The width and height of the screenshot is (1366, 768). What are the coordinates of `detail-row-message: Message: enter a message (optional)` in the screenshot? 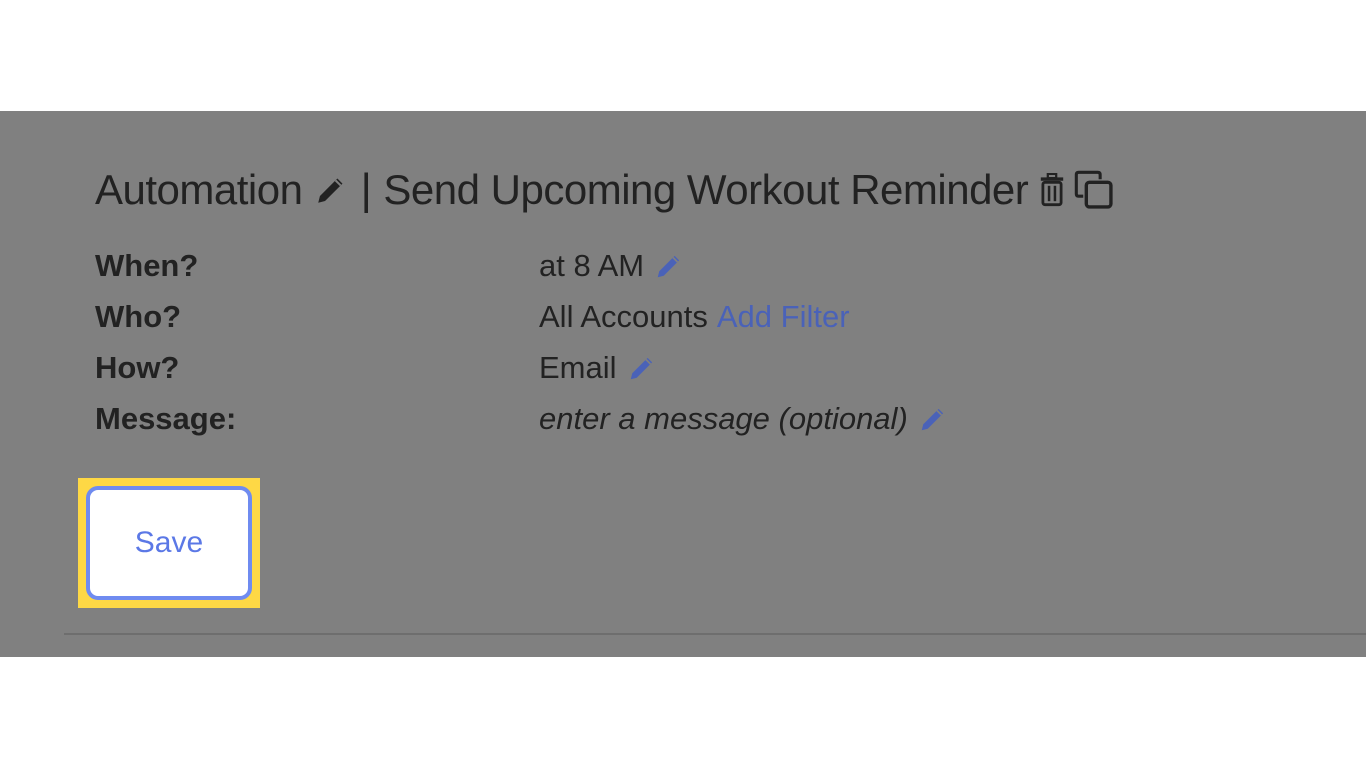 It's located at (595, 422).